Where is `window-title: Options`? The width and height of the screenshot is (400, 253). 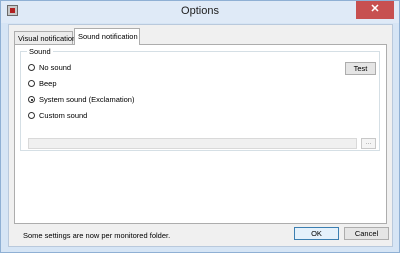 window-title: Options is located at coordinates (200, 11).